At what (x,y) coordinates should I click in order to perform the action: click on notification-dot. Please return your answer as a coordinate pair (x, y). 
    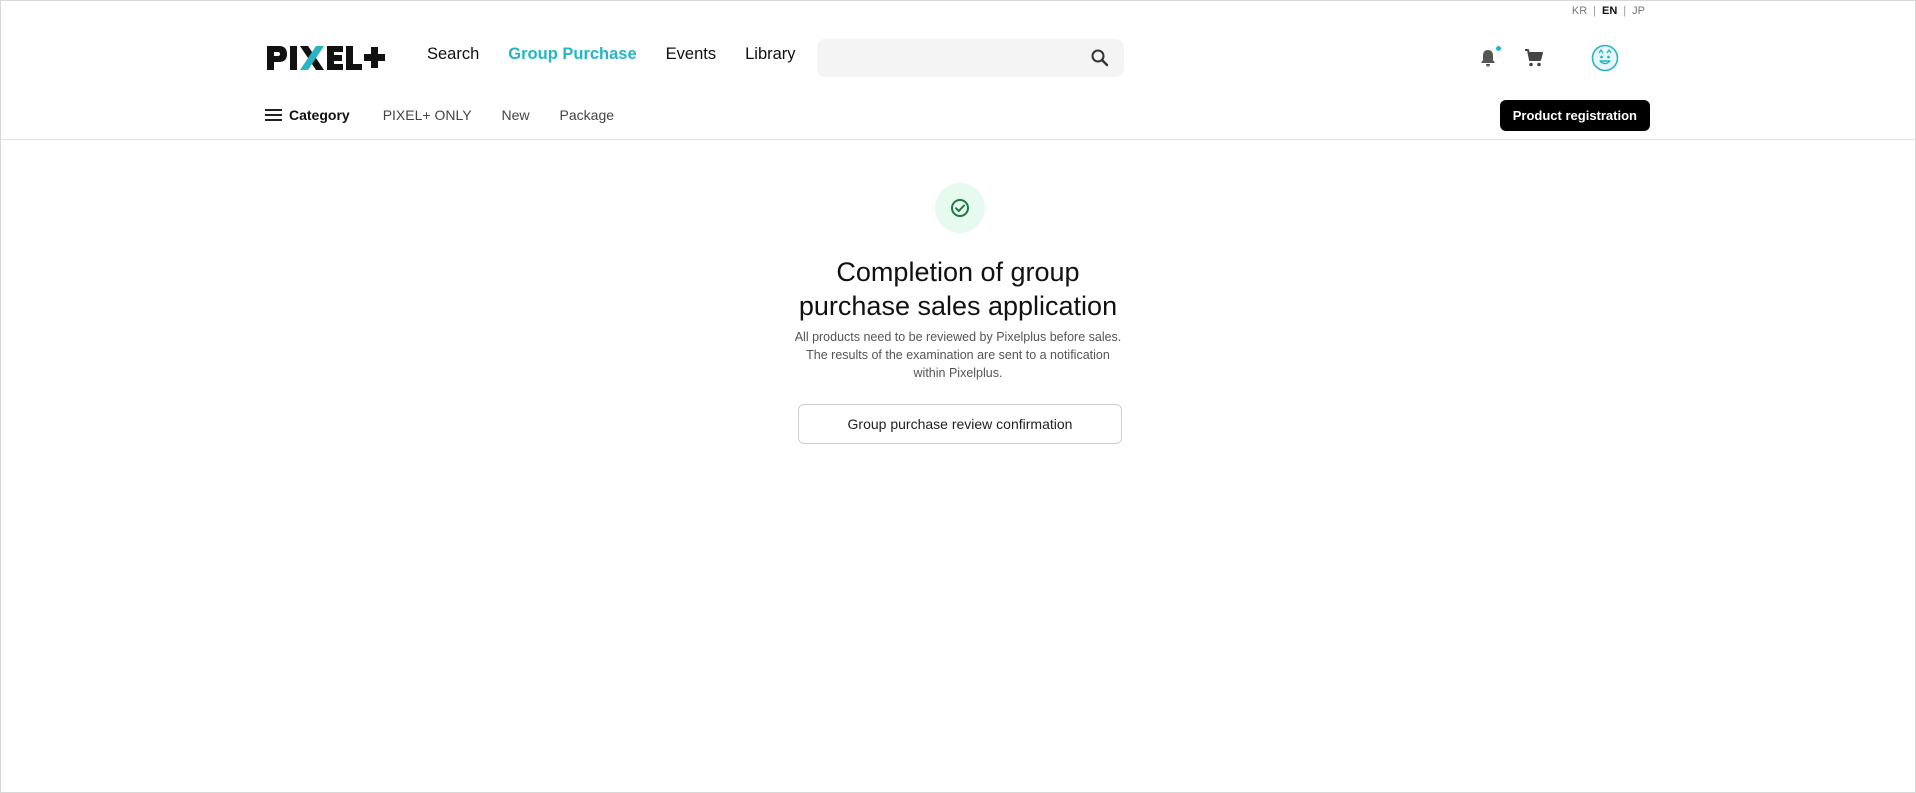
    Looking at the image, I should click on (1498, 48).